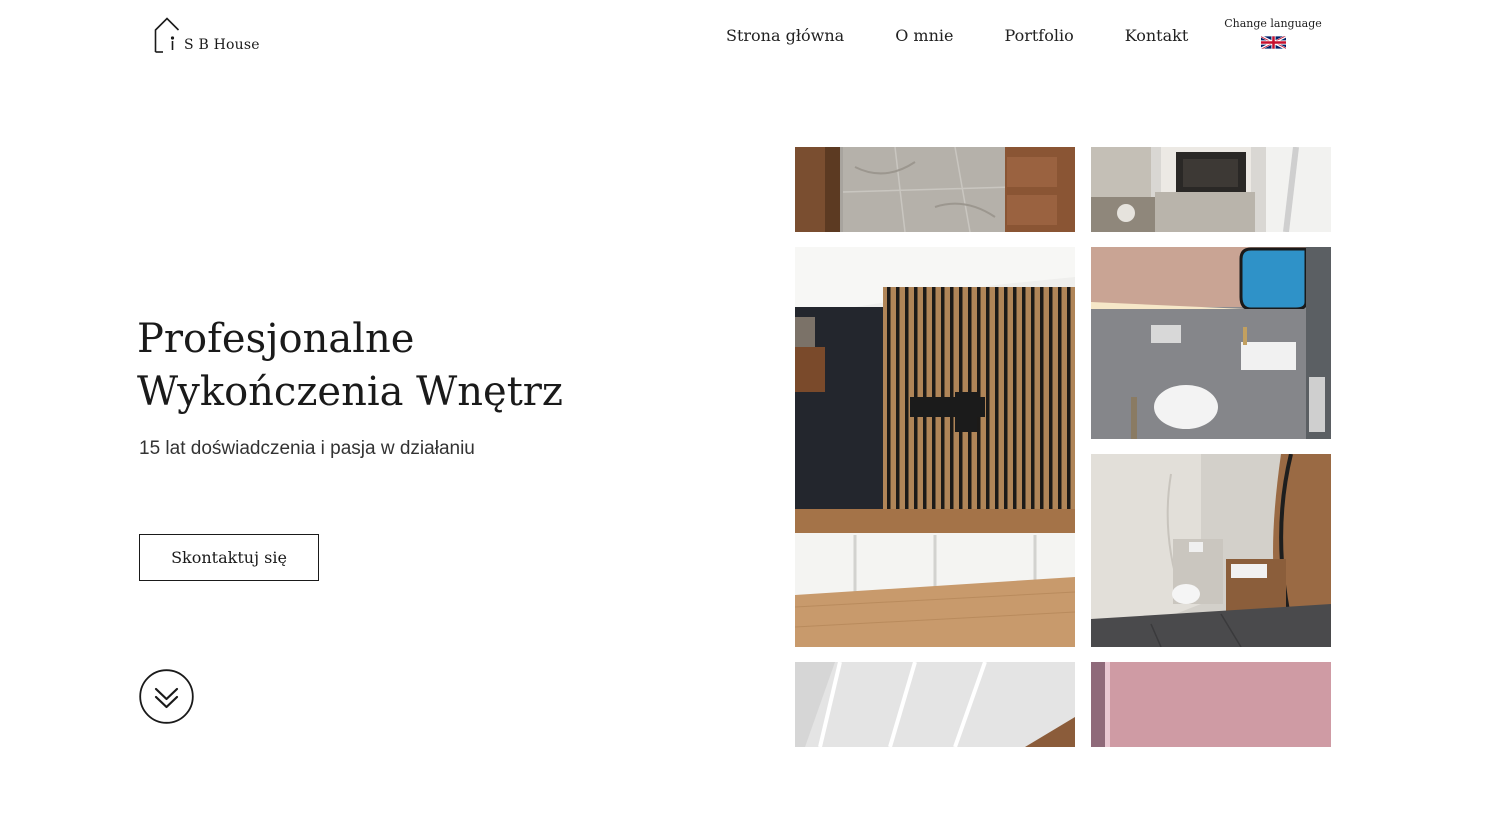  Describe the element at coordinates (1273, 23) in the screenshot. I see `language-label: Change language` at that location.